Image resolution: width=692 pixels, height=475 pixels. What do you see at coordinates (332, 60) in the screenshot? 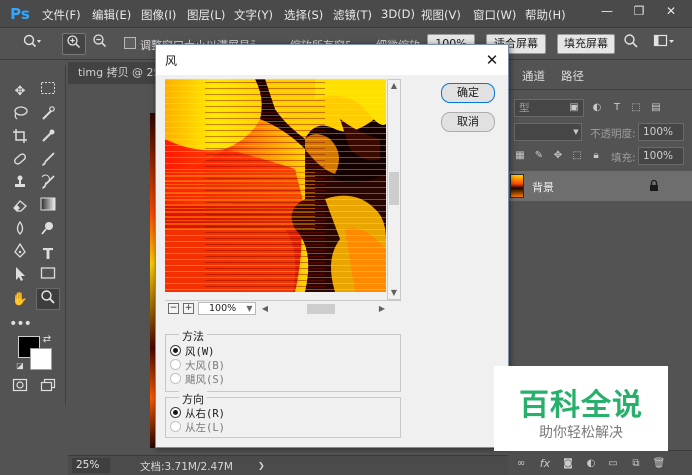
I see `dialog-titlebar: 风 ✕` at bounding box center [332, 60].